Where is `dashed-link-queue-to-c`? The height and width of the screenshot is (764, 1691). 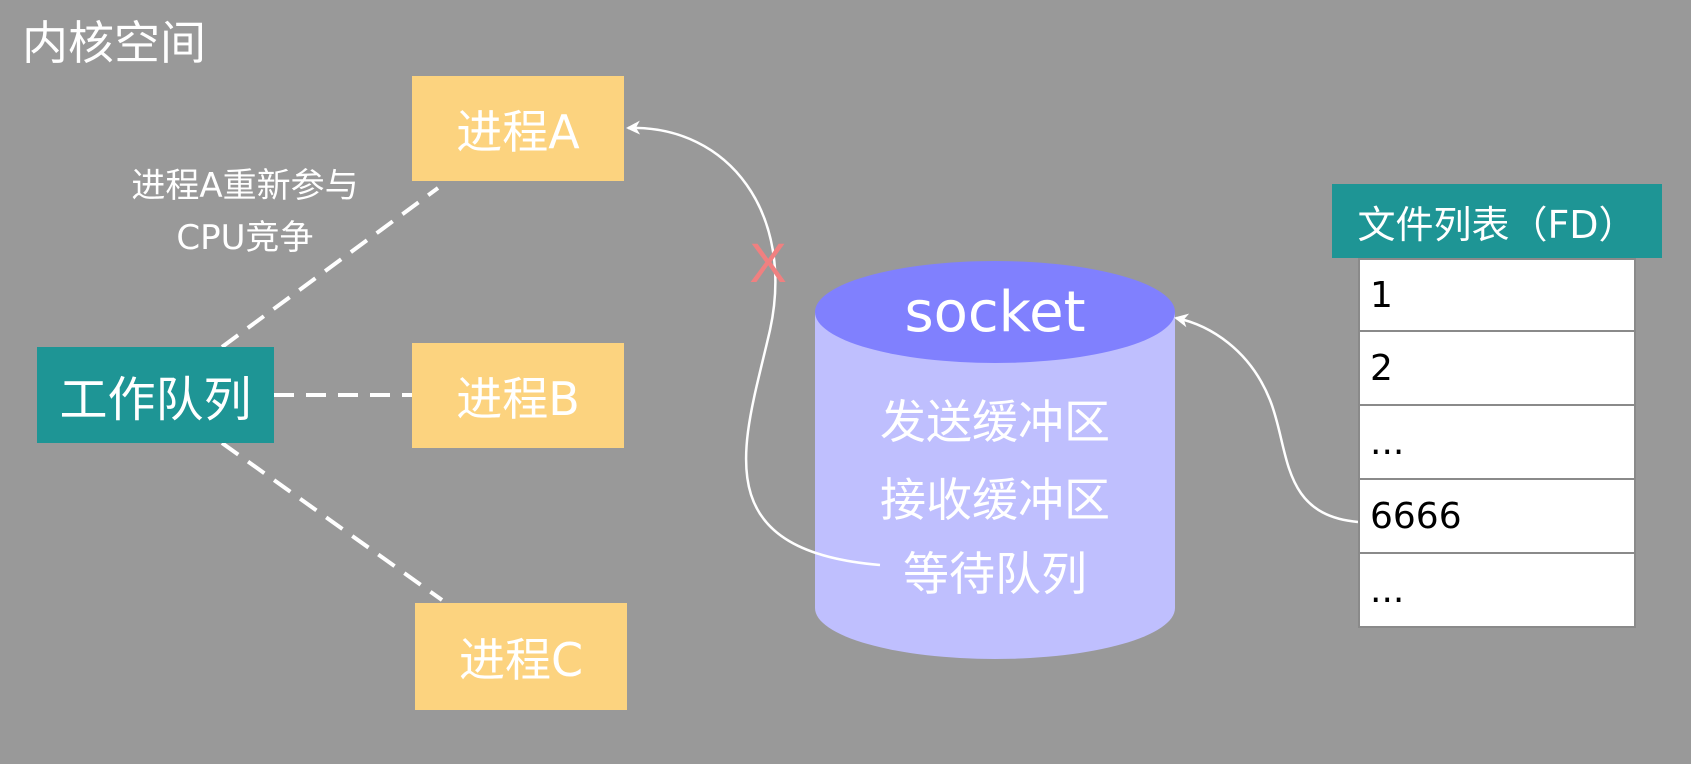 dashed-link-queue-to-c is located at coordinates (332, 521).